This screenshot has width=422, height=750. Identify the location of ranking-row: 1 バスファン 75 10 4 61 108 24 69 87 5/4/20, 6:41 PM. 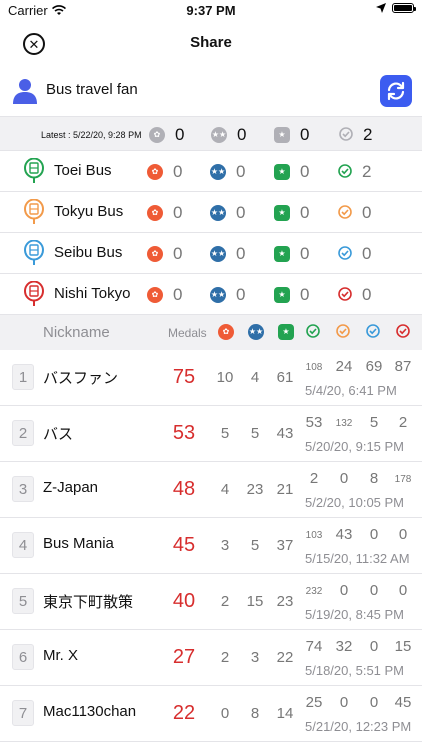
(211, 378).